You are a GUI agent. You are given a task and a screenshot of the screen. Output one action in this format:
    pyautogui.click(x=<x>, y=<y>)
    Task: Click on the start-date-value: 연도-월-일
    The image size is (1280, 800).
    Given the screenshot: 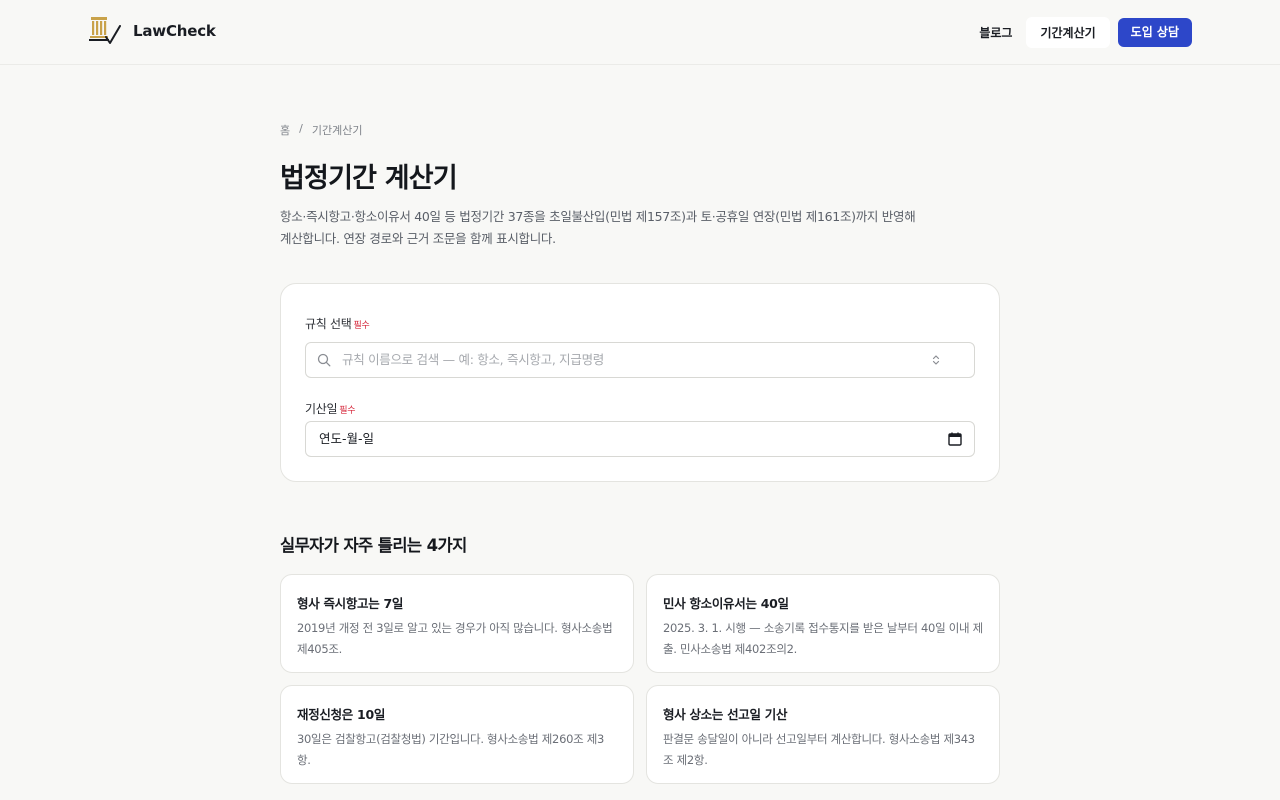 What is the action you would take?
    pyautogui.click(x=347, y=438)
    